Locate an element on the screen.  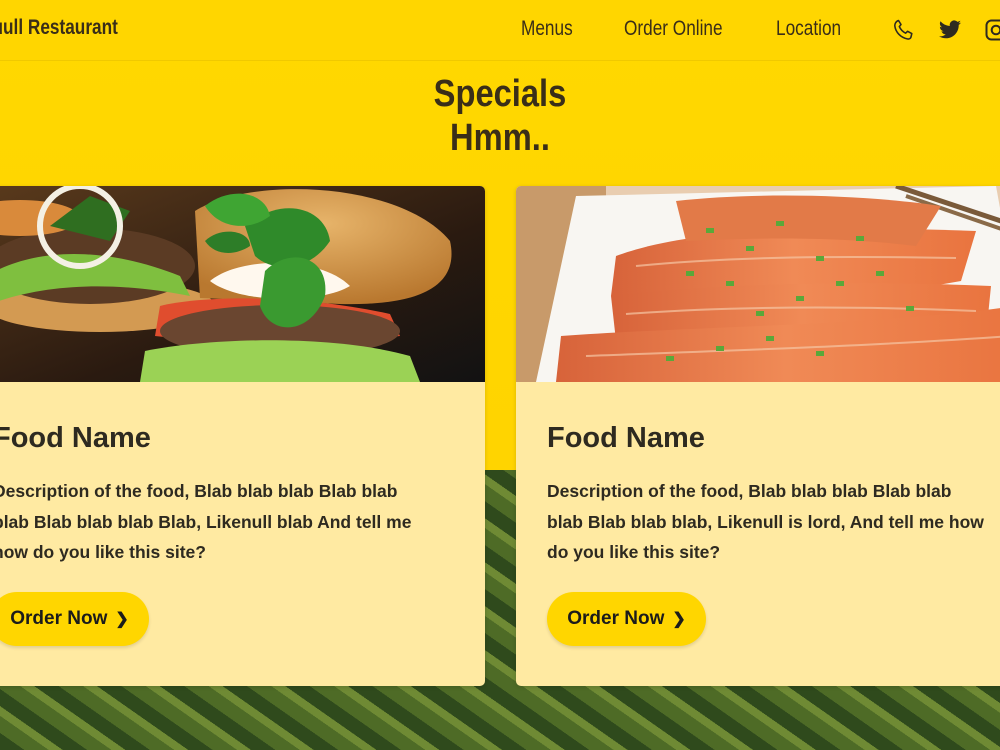
nav-link-menus: Menus is located at coordinates (547, 29).